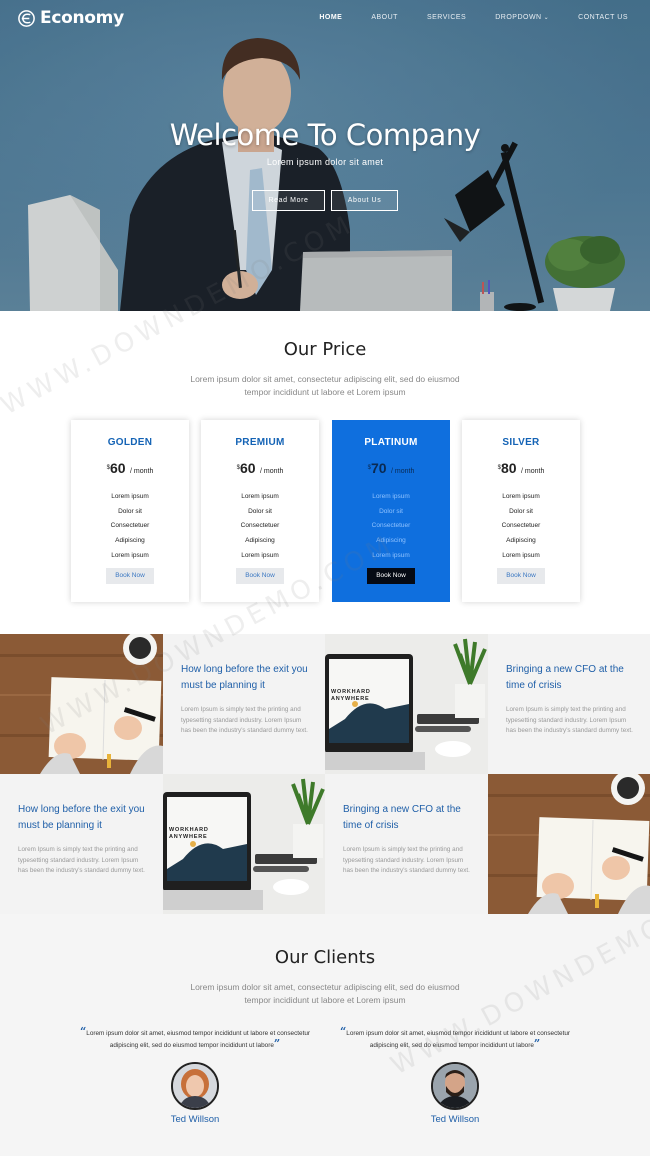 This screenshot has width=650, height=1156. What do you see at coordinates (378, 468) in the screenshot?
I see `plan-amount: 70` at bounding box center [378, 468].